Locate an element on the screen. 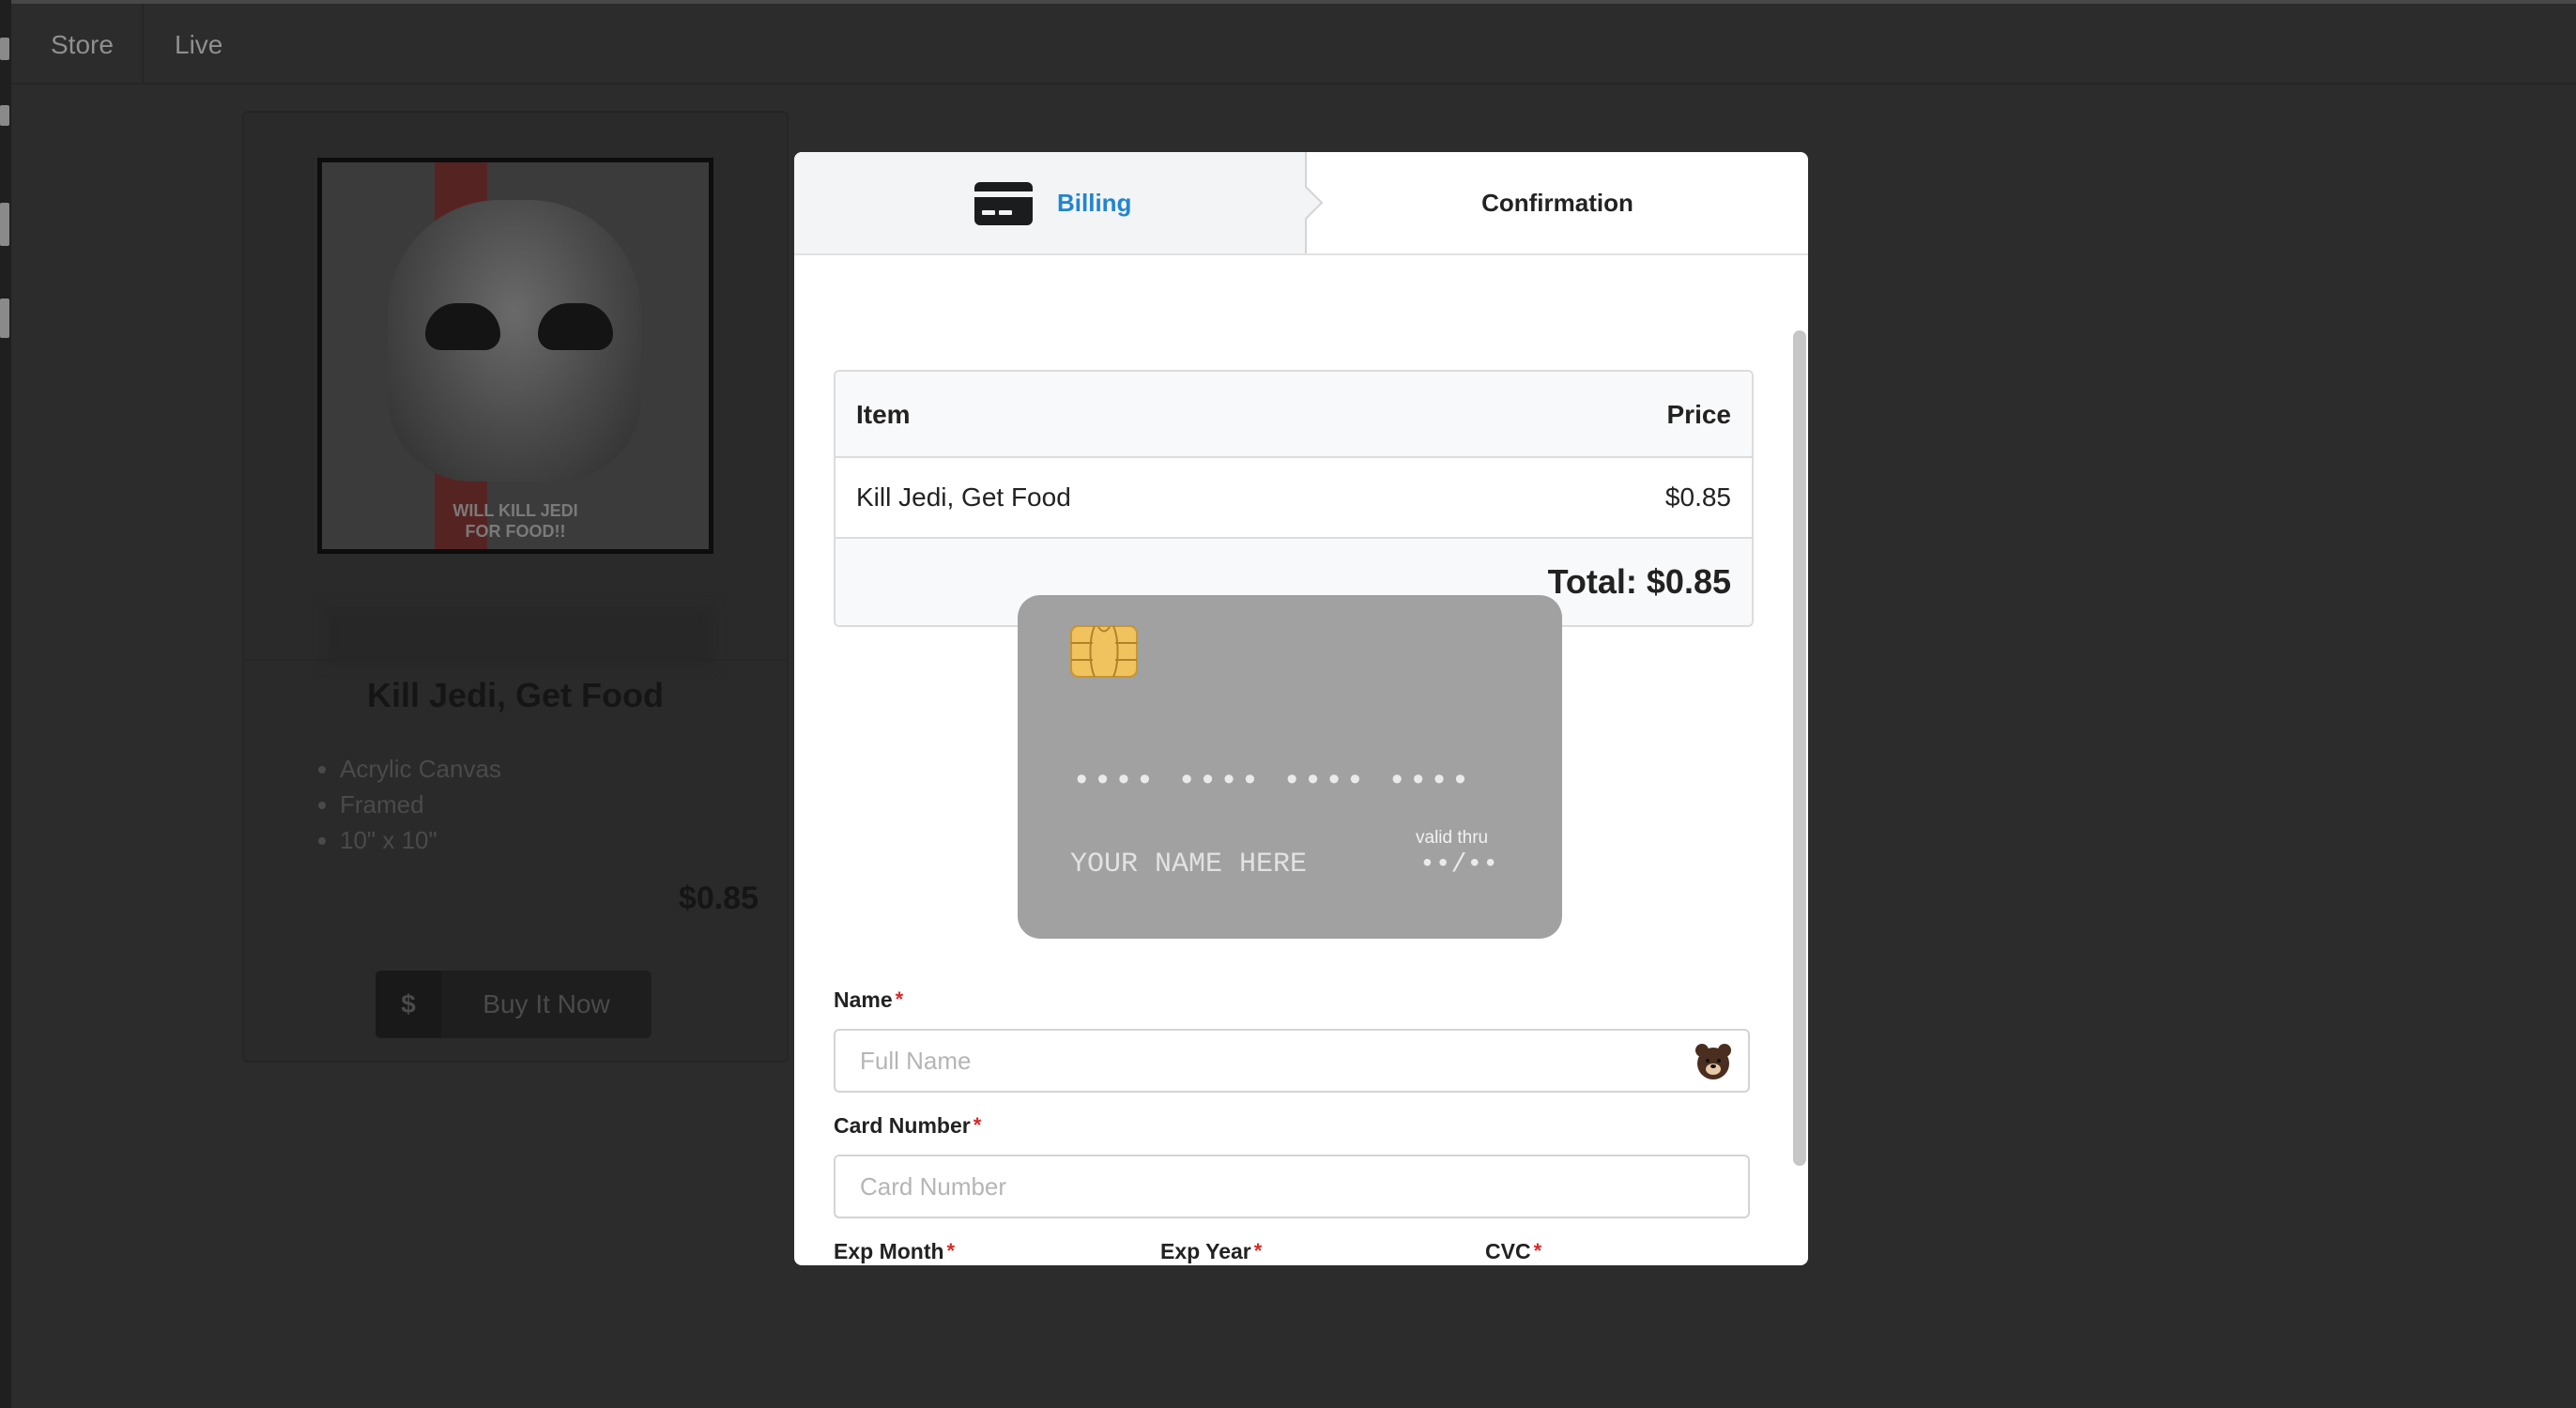 Image resolution: width=2576 pixels, height=1408 pixels. feature-item: 10" x 10" is located at coordinates (421, 840).